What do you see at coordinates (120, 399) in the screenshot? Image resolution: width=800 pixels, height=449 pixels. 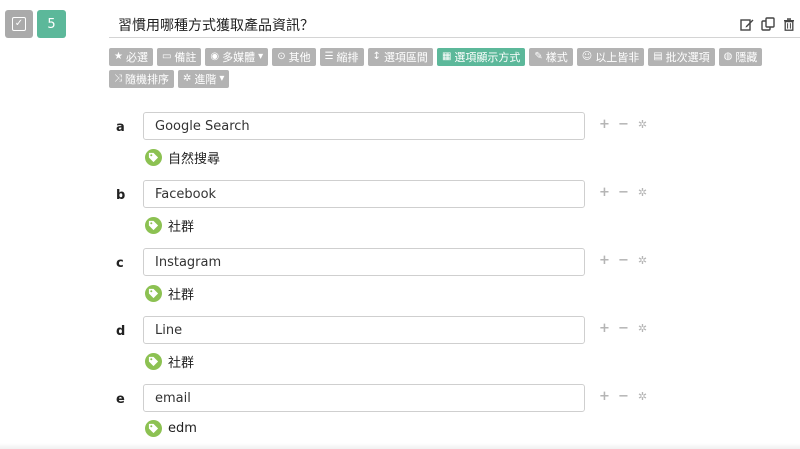 I see `option-letter: e` at bounding box center [120, 399].